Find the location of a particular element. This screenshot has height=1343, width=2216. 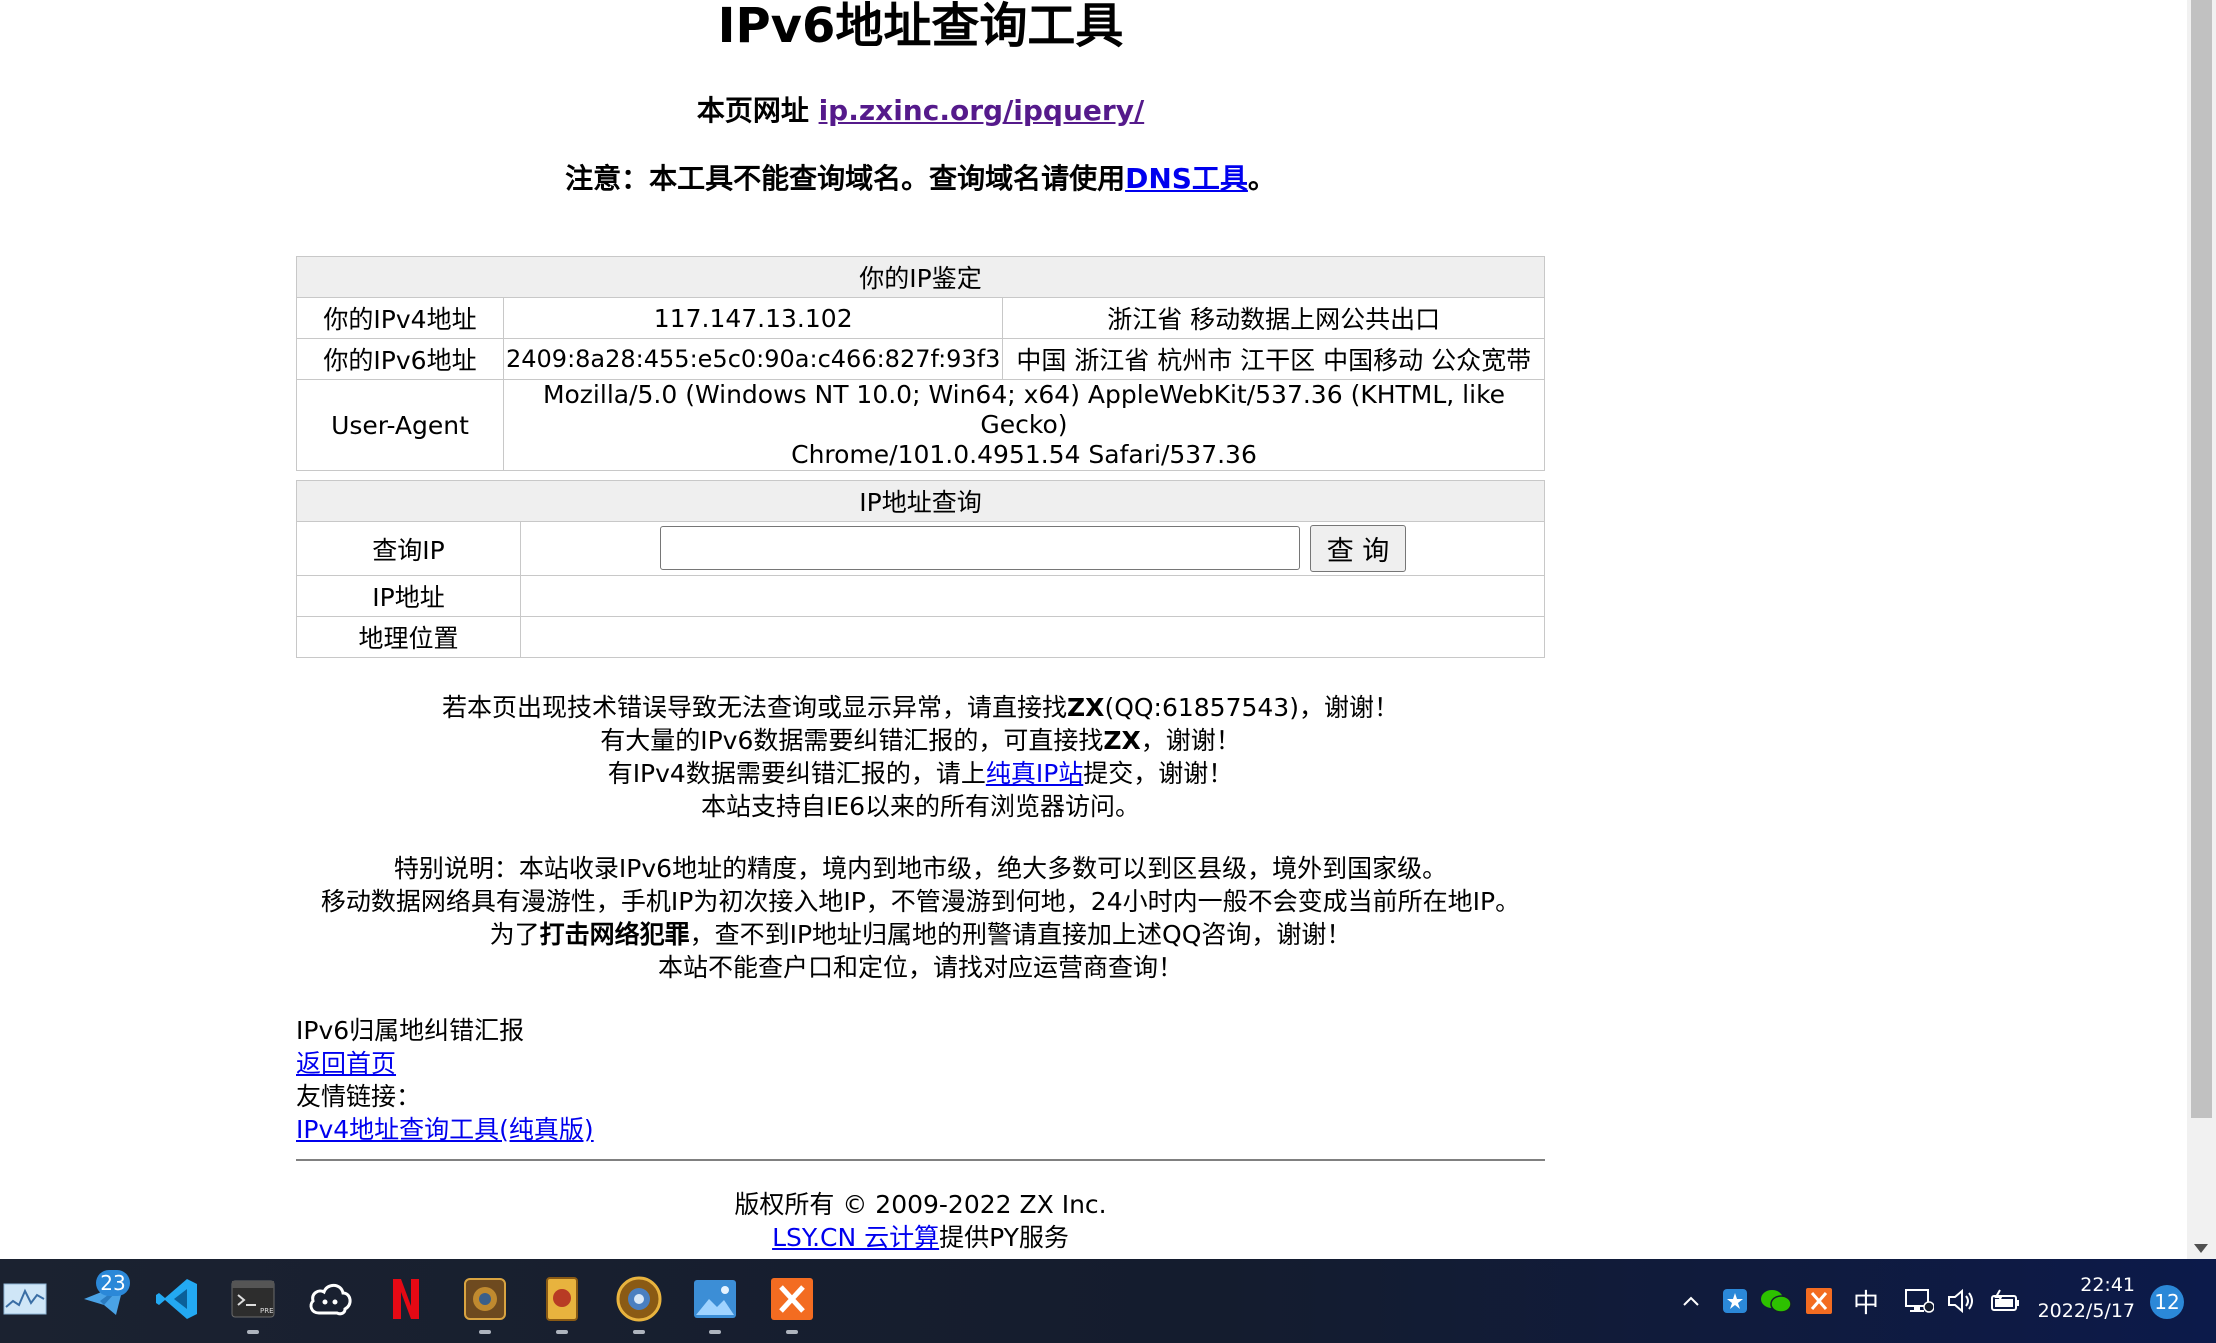

xmind-tray-icon is located at coordinates (1819, 1301).